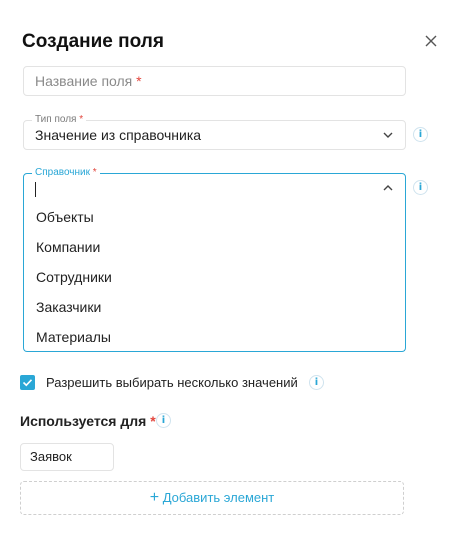 The image size is (457, 543). Describe the element at coordinates (214, 217) in the screenshot. I see `dropdown-option: Объекты` at that location.